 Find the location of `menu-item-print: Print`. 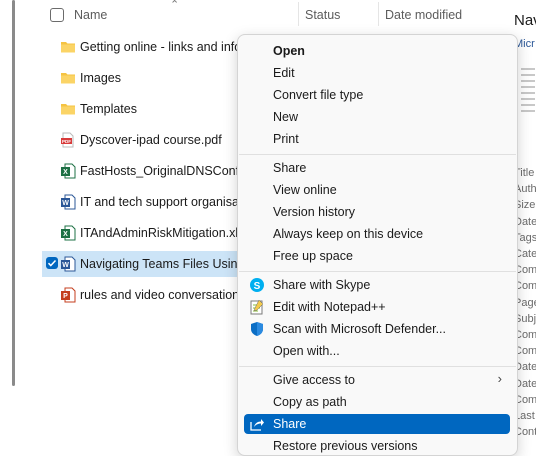

menu-item-print: Print is located at coordinates (377, 139).